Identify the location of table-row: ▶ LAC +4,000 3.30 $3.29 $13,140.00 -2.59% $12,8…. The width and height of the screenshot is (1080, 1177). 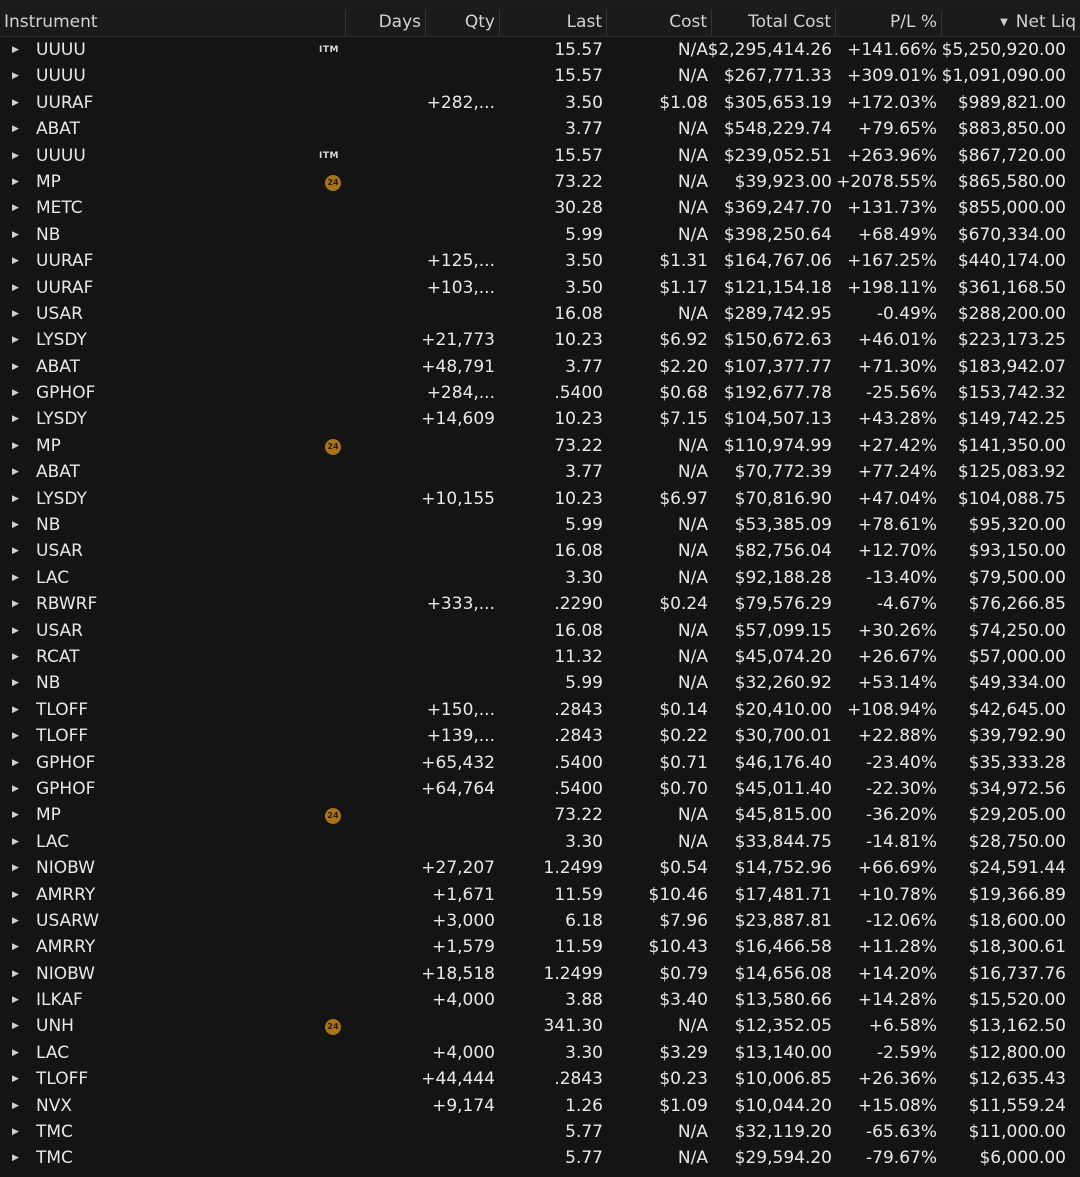
(540, 1053).